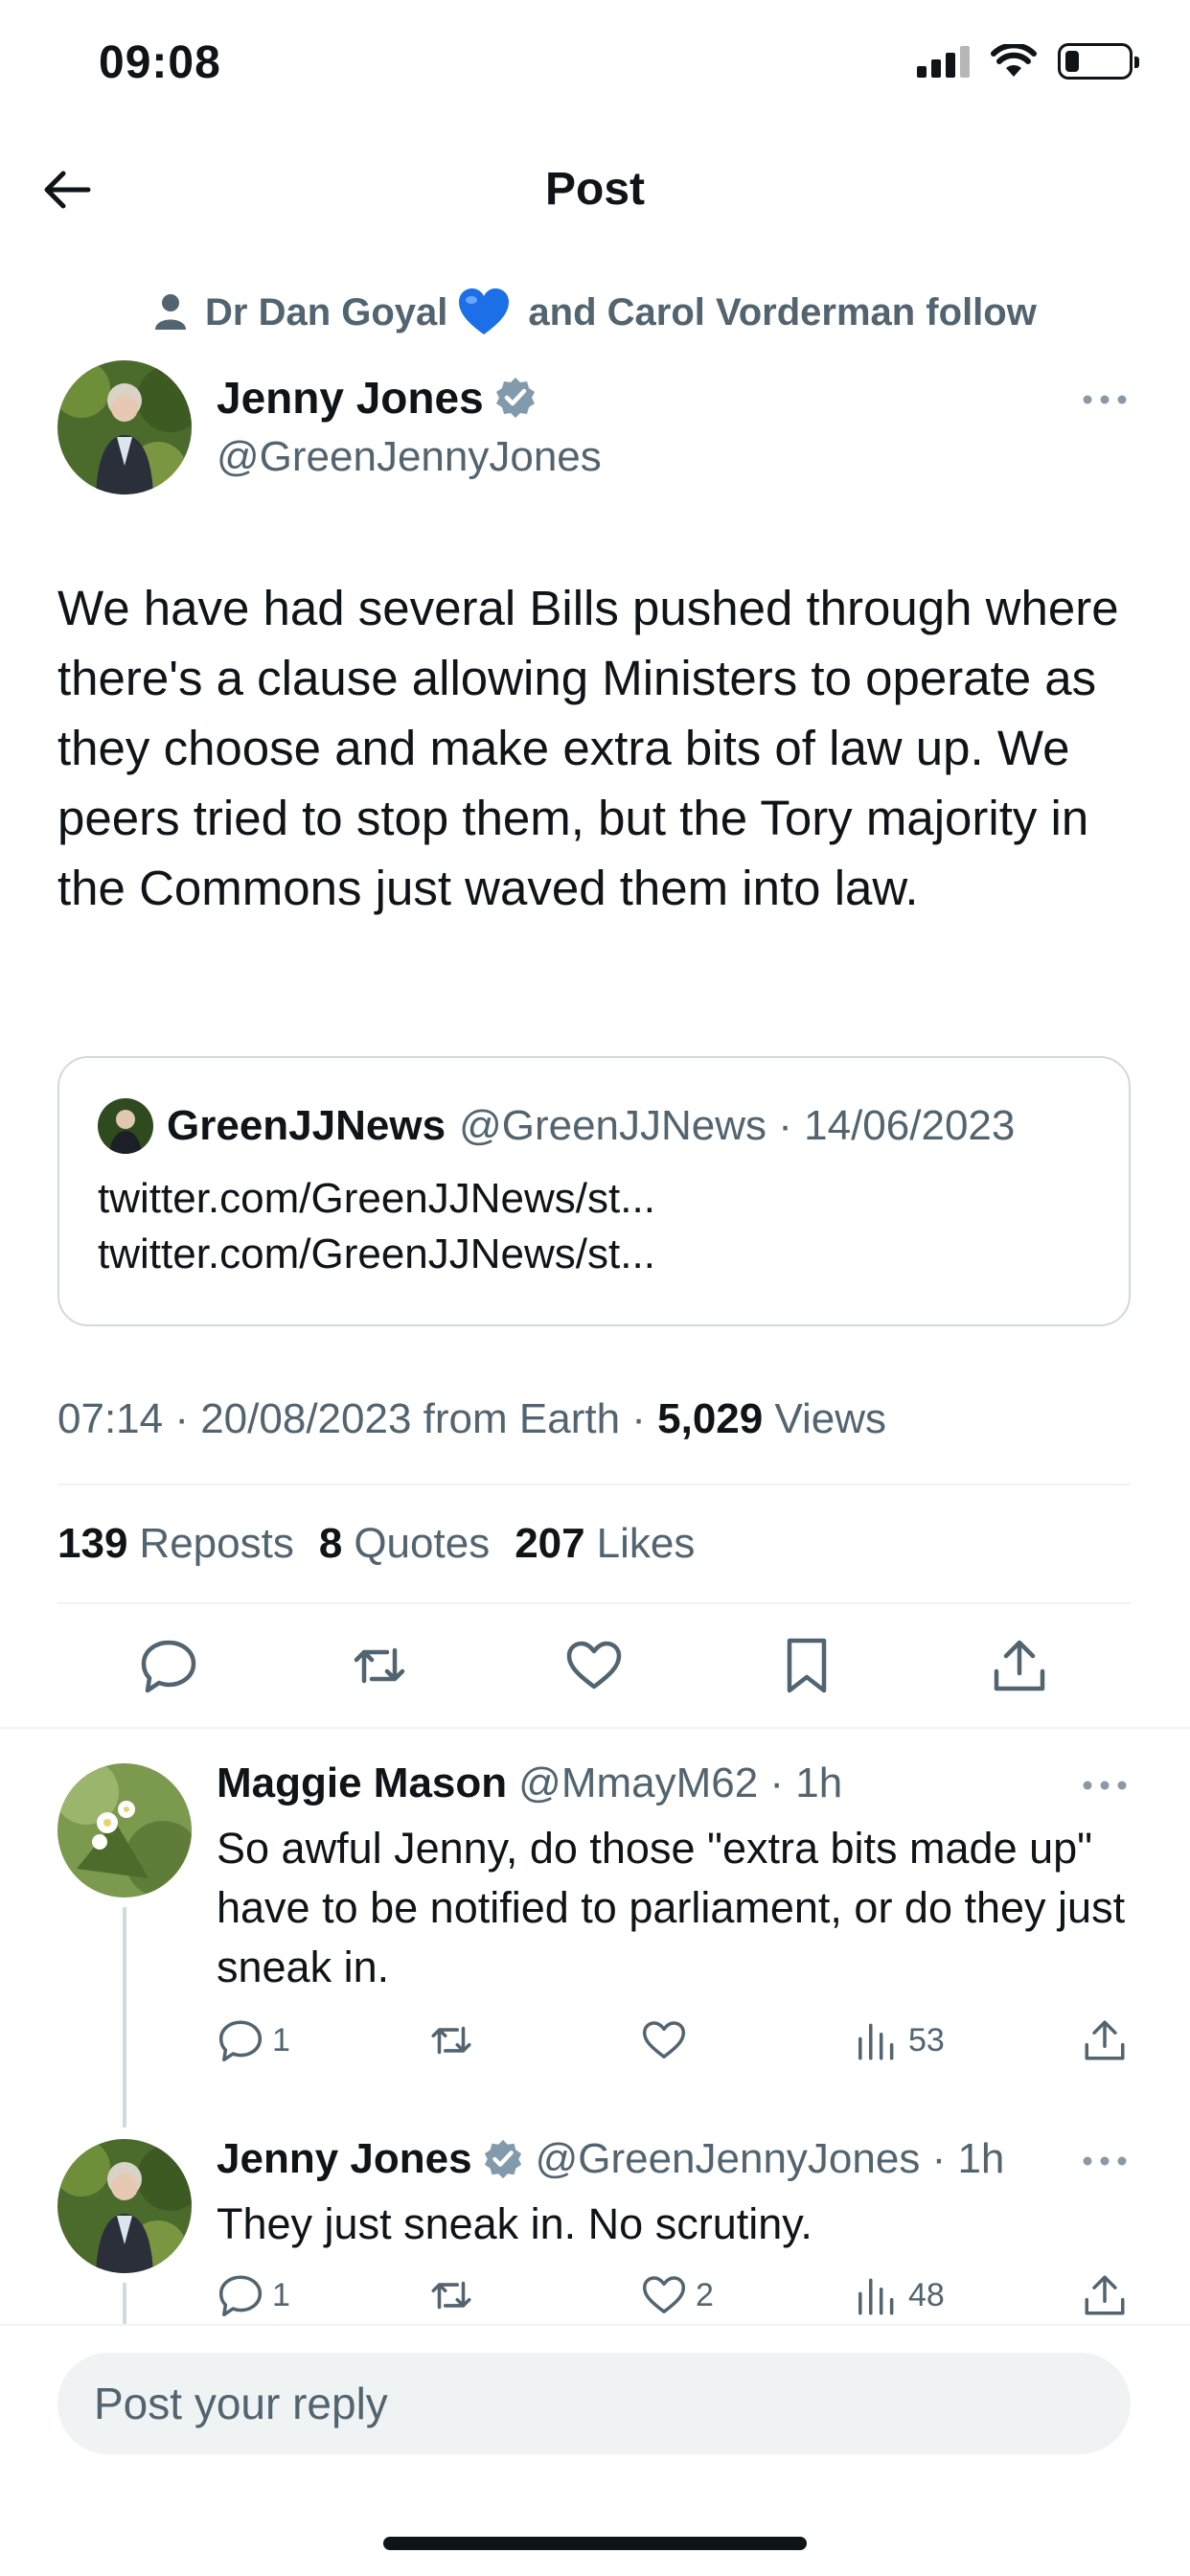 This screenshot has height=2576, width=1190. Describe the element at coordinates (595, 2543) in the screenshot. I see `home-indicator` at that location.